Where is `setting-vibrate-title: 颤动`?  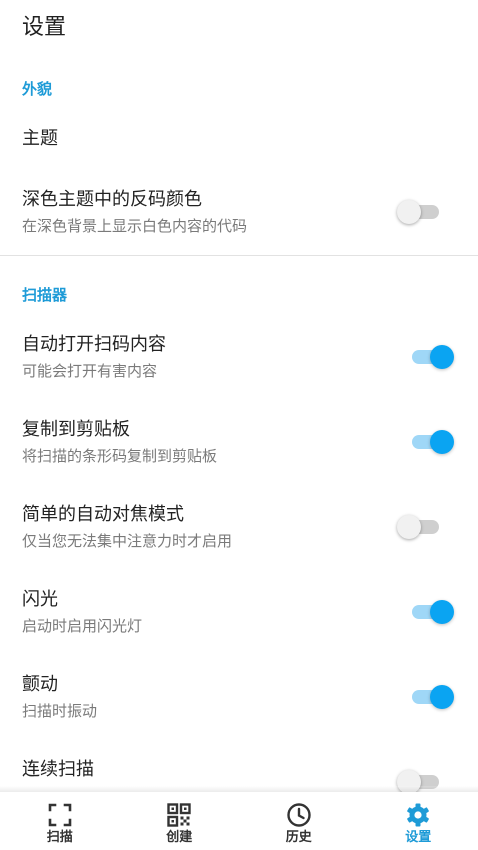
setting-vibrate-title: 颤动 is located at coordinates (40, 684).